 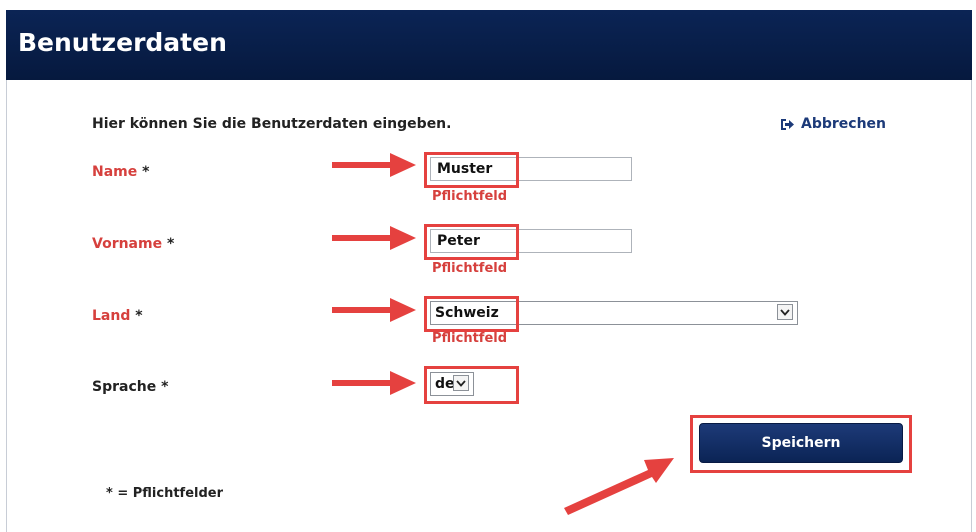 What do you see at coordinates (844, 124) in the screenshot?
I see `cancel-link-label: Abbrechen` at bounding box center [844, 124].